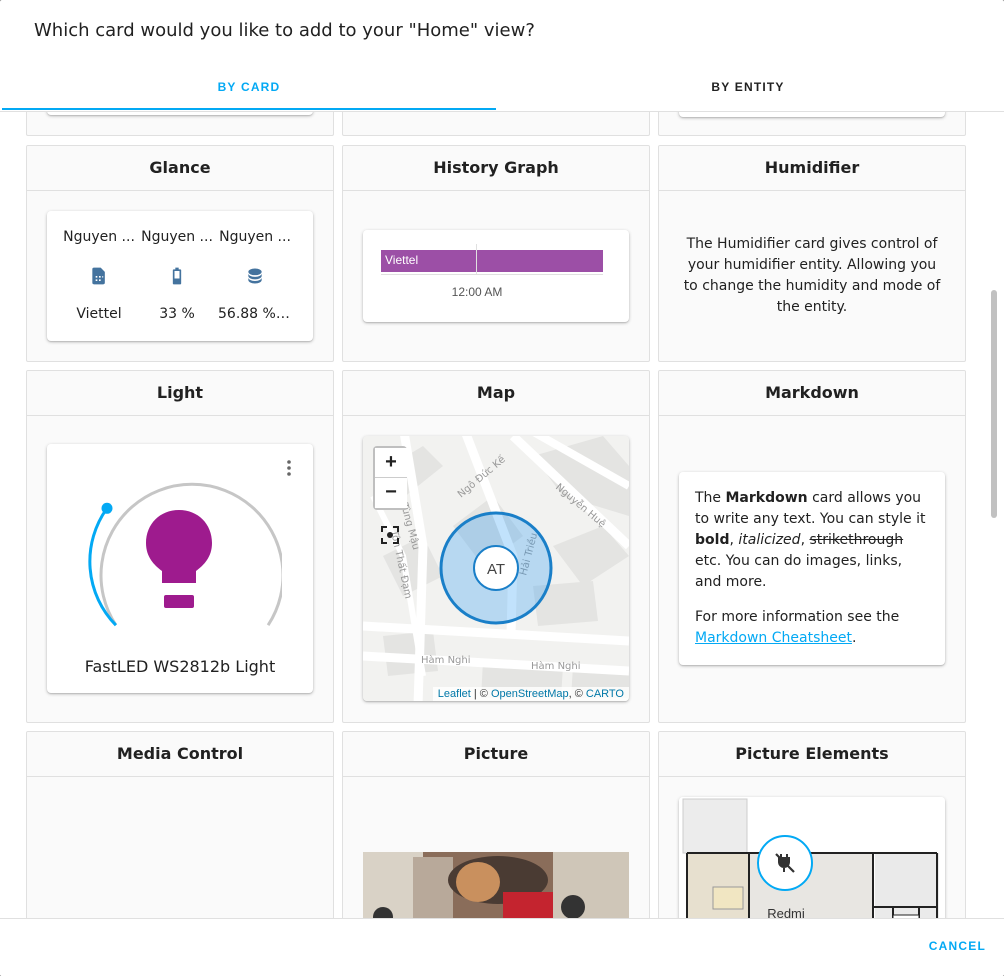 The image size is (1004, 976). What do you see at coordinates (180, 824) in the screenshot?
I see `card-option-media-control: Media Control` at bounding box center [180, 824].